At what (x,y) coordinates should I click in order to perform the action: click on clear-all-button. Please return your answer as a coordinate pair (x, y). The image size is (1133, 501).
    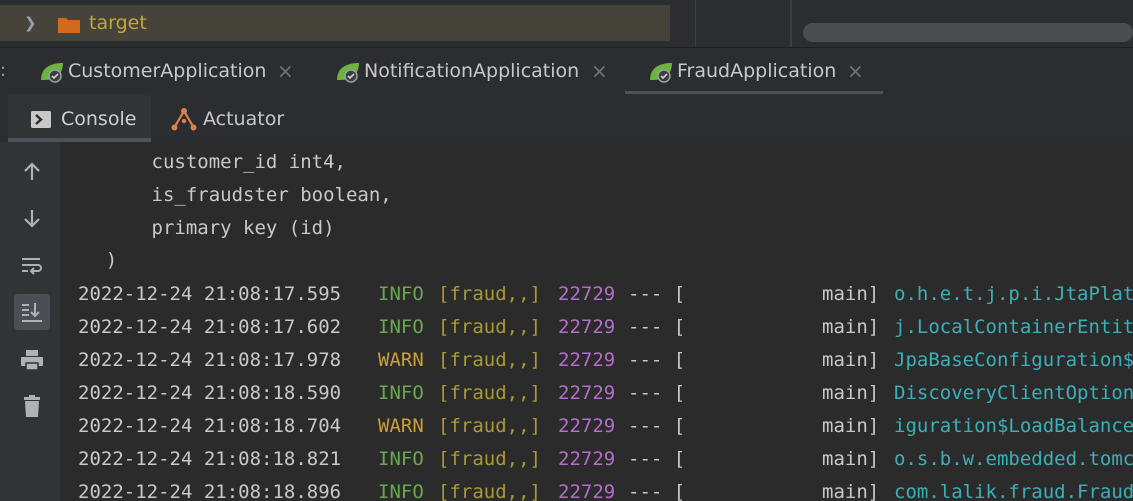
    Looking at the image, I should click on (32, 406).